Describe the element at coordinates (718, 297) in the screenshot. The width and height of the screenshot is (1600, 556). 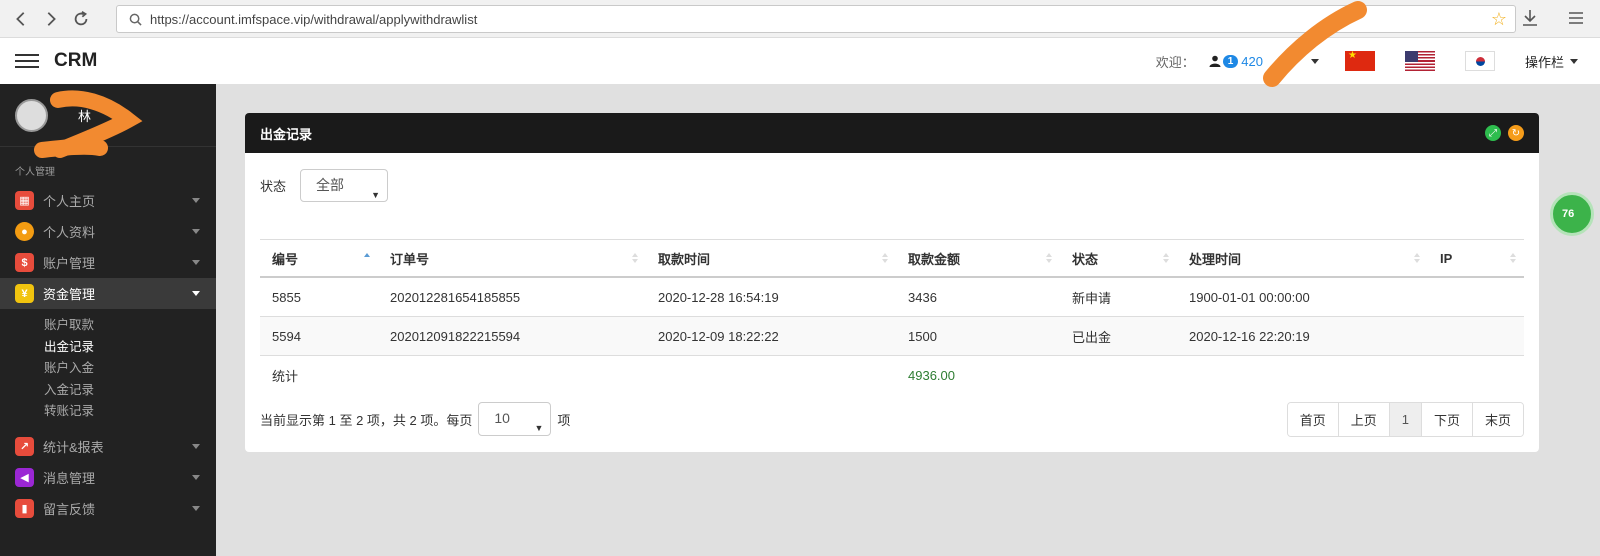
I see `cell-time: 2020-12-28 16:54:19` at that location.